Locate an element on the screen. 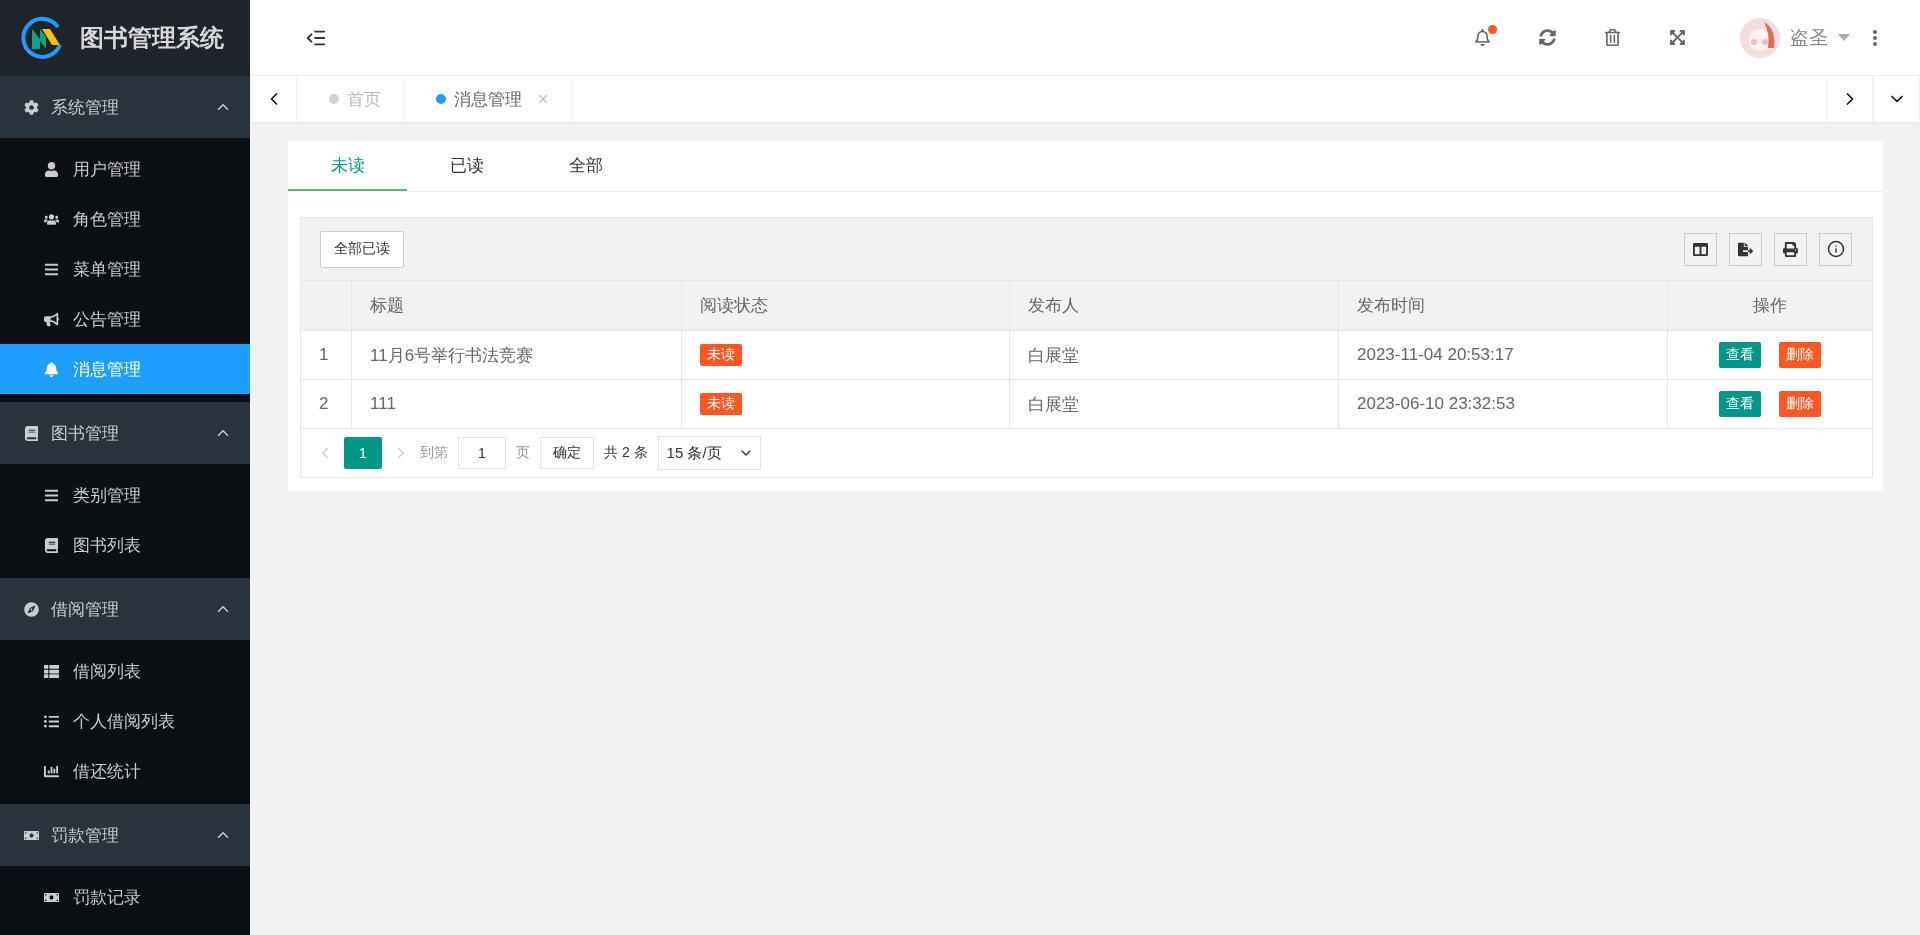 The height and width of the screenshot is (935, 1920). menu-icon is located at coordinates (51, 269).